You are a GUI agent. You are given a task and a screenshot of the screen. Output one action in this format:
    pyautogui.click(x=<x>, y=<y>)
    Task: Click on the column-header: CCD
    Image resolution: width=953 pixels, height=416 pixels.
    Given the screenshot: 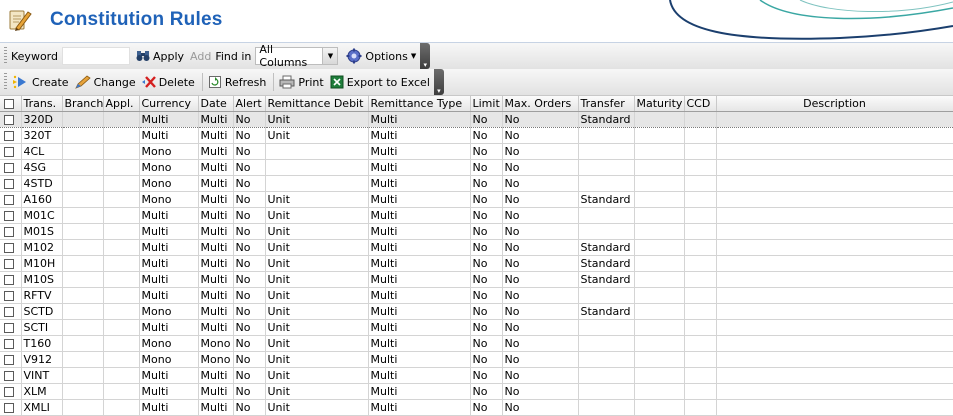 What is the action you would take?
    pyautogui.click(x=700, y=104)
    